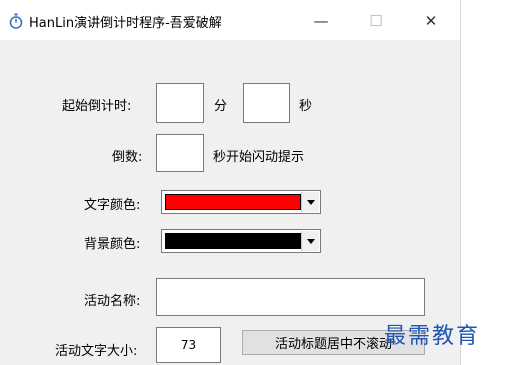  I want to click on activity-font-size-input: 73, so click(188, 345).